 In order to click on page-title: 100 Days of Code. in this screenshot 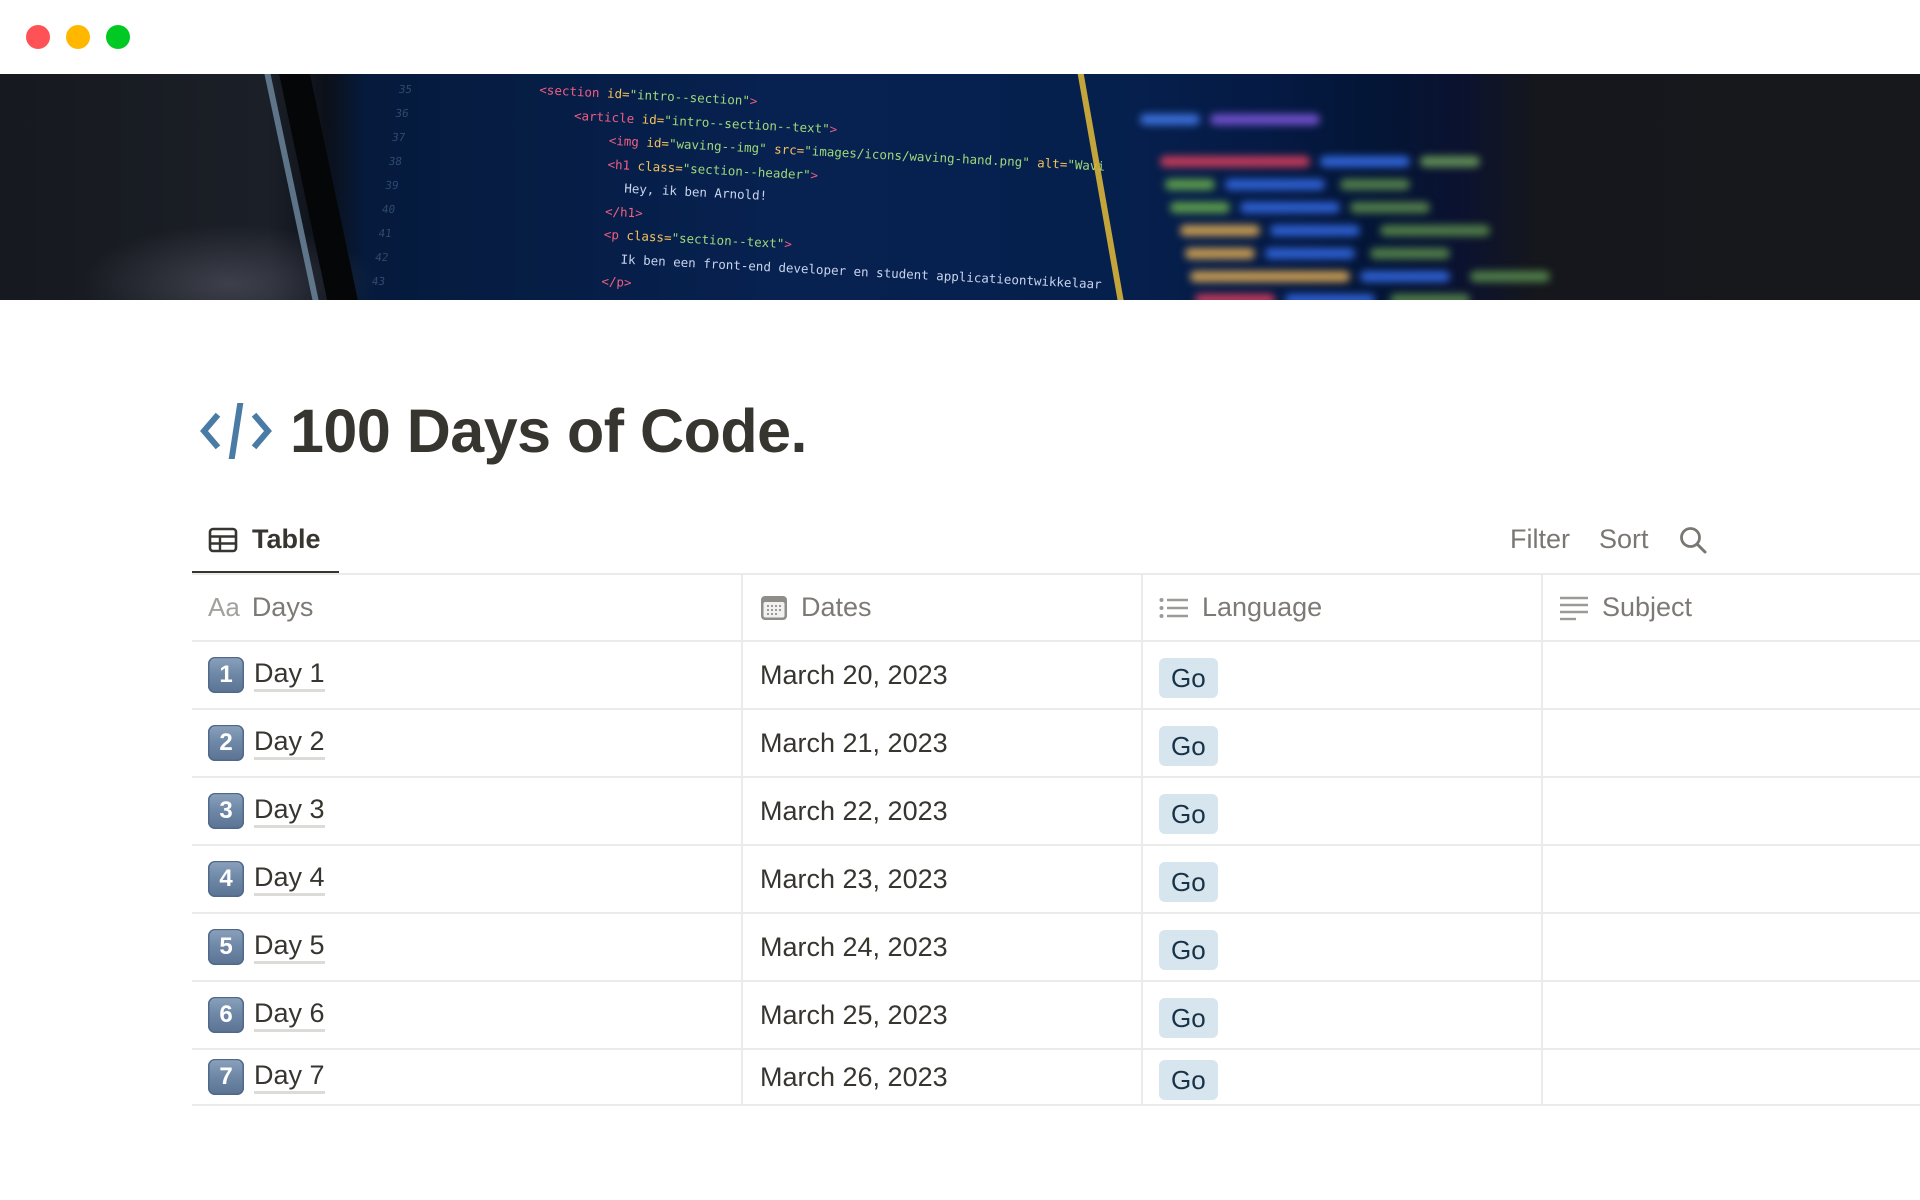, I will do `click(548, 431)`.